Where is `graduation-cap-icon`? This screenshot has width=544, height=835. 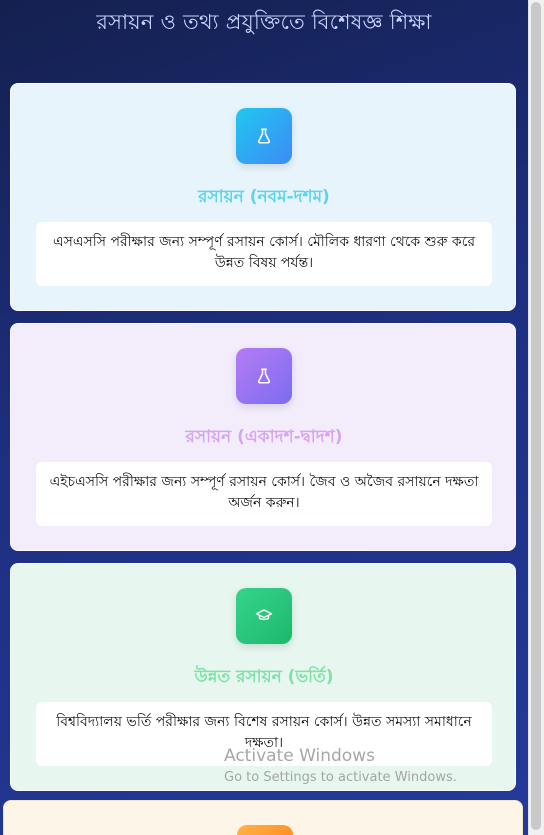
graduation-cap-icon is located at coordinates (264, 616).